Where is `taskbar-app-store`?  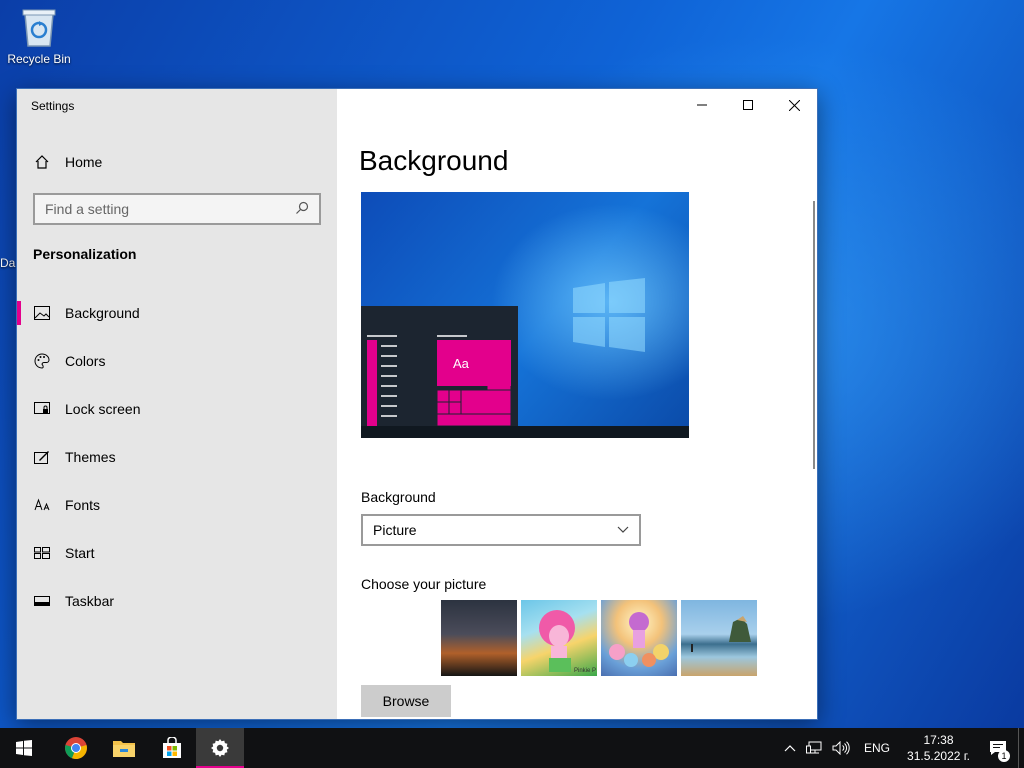
taskbar-app-store is located at coordinates (172, 748).